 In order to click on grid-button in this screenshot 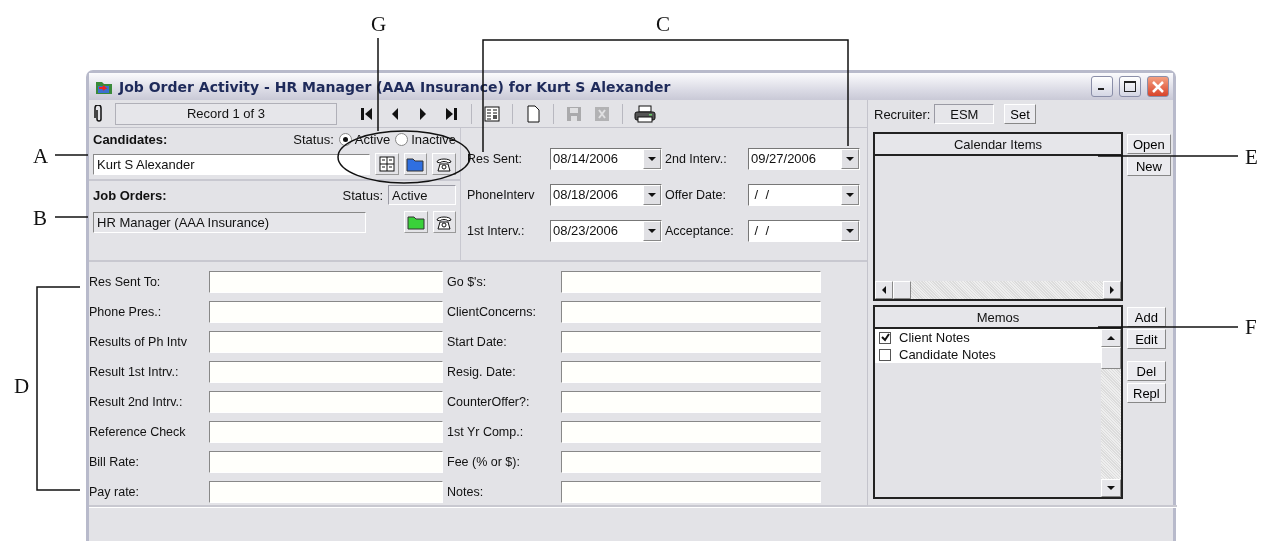, I will do `click(386, 164)`.